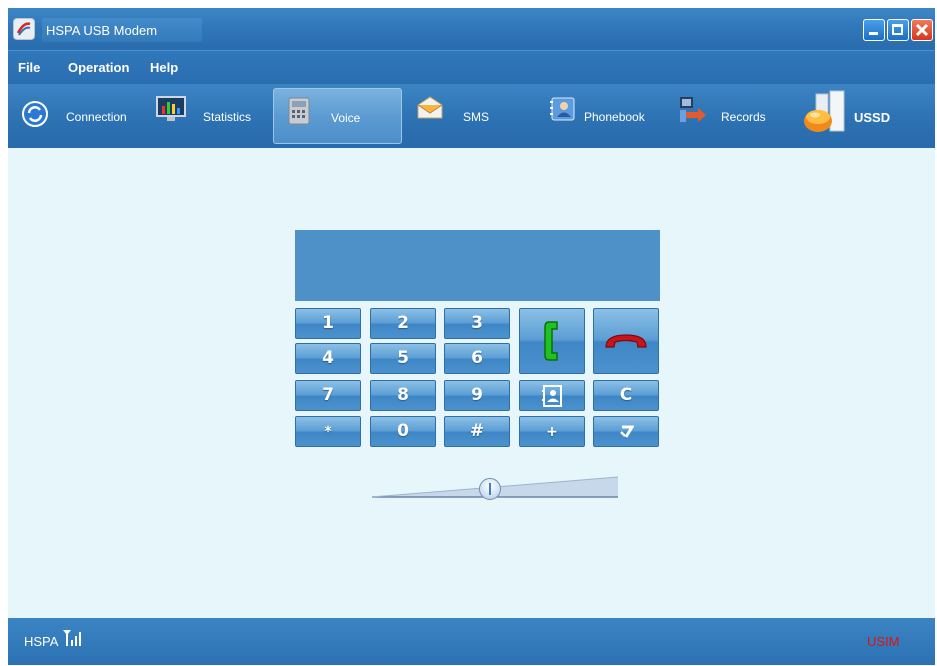 This screenshot has width=937, height=666. I want to click on hangup-button, so click(626, 341).